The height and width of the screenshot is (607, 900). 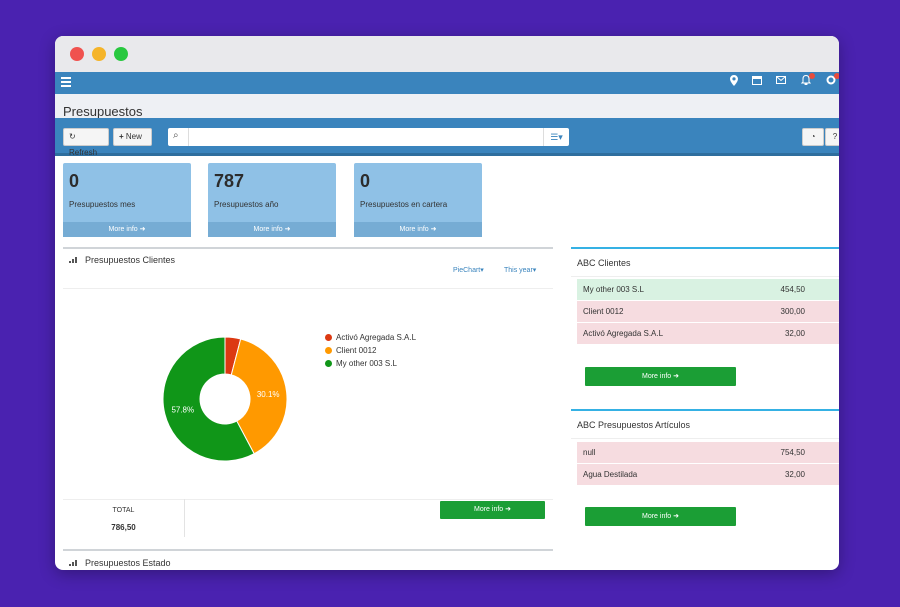 I want to click on stat-card-portfolio: 0 Presupuestos en cartera More info ➜, so click(x=418, y=200).